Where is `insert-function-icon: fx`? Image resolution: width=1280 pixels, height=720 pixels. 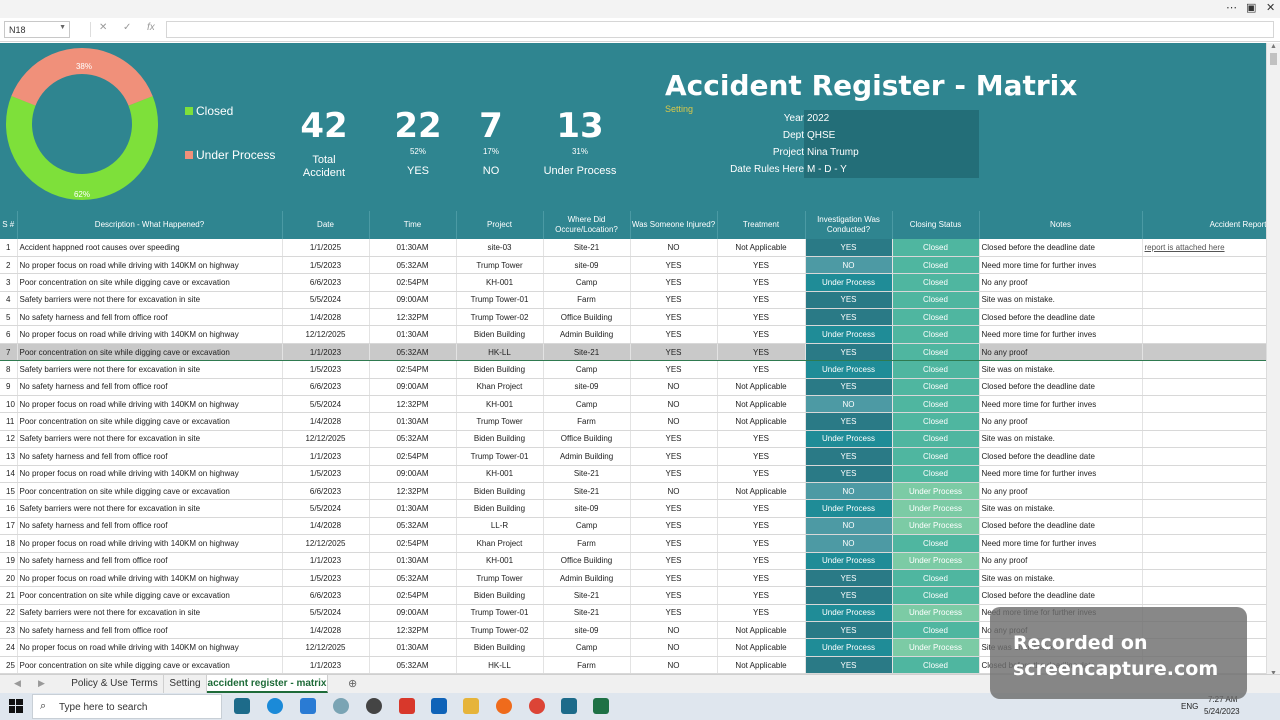
insert-function-icon: fx is located at coordinates (151, 27).